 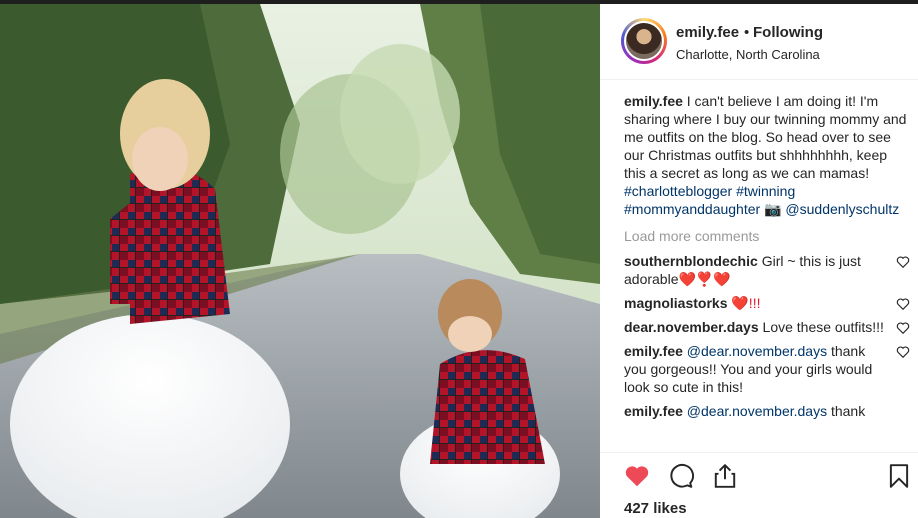 What do you see at coordinates (681, 476) in the screenshot?
I see `comment-bubble-icon` at bounding box center [681, 476].